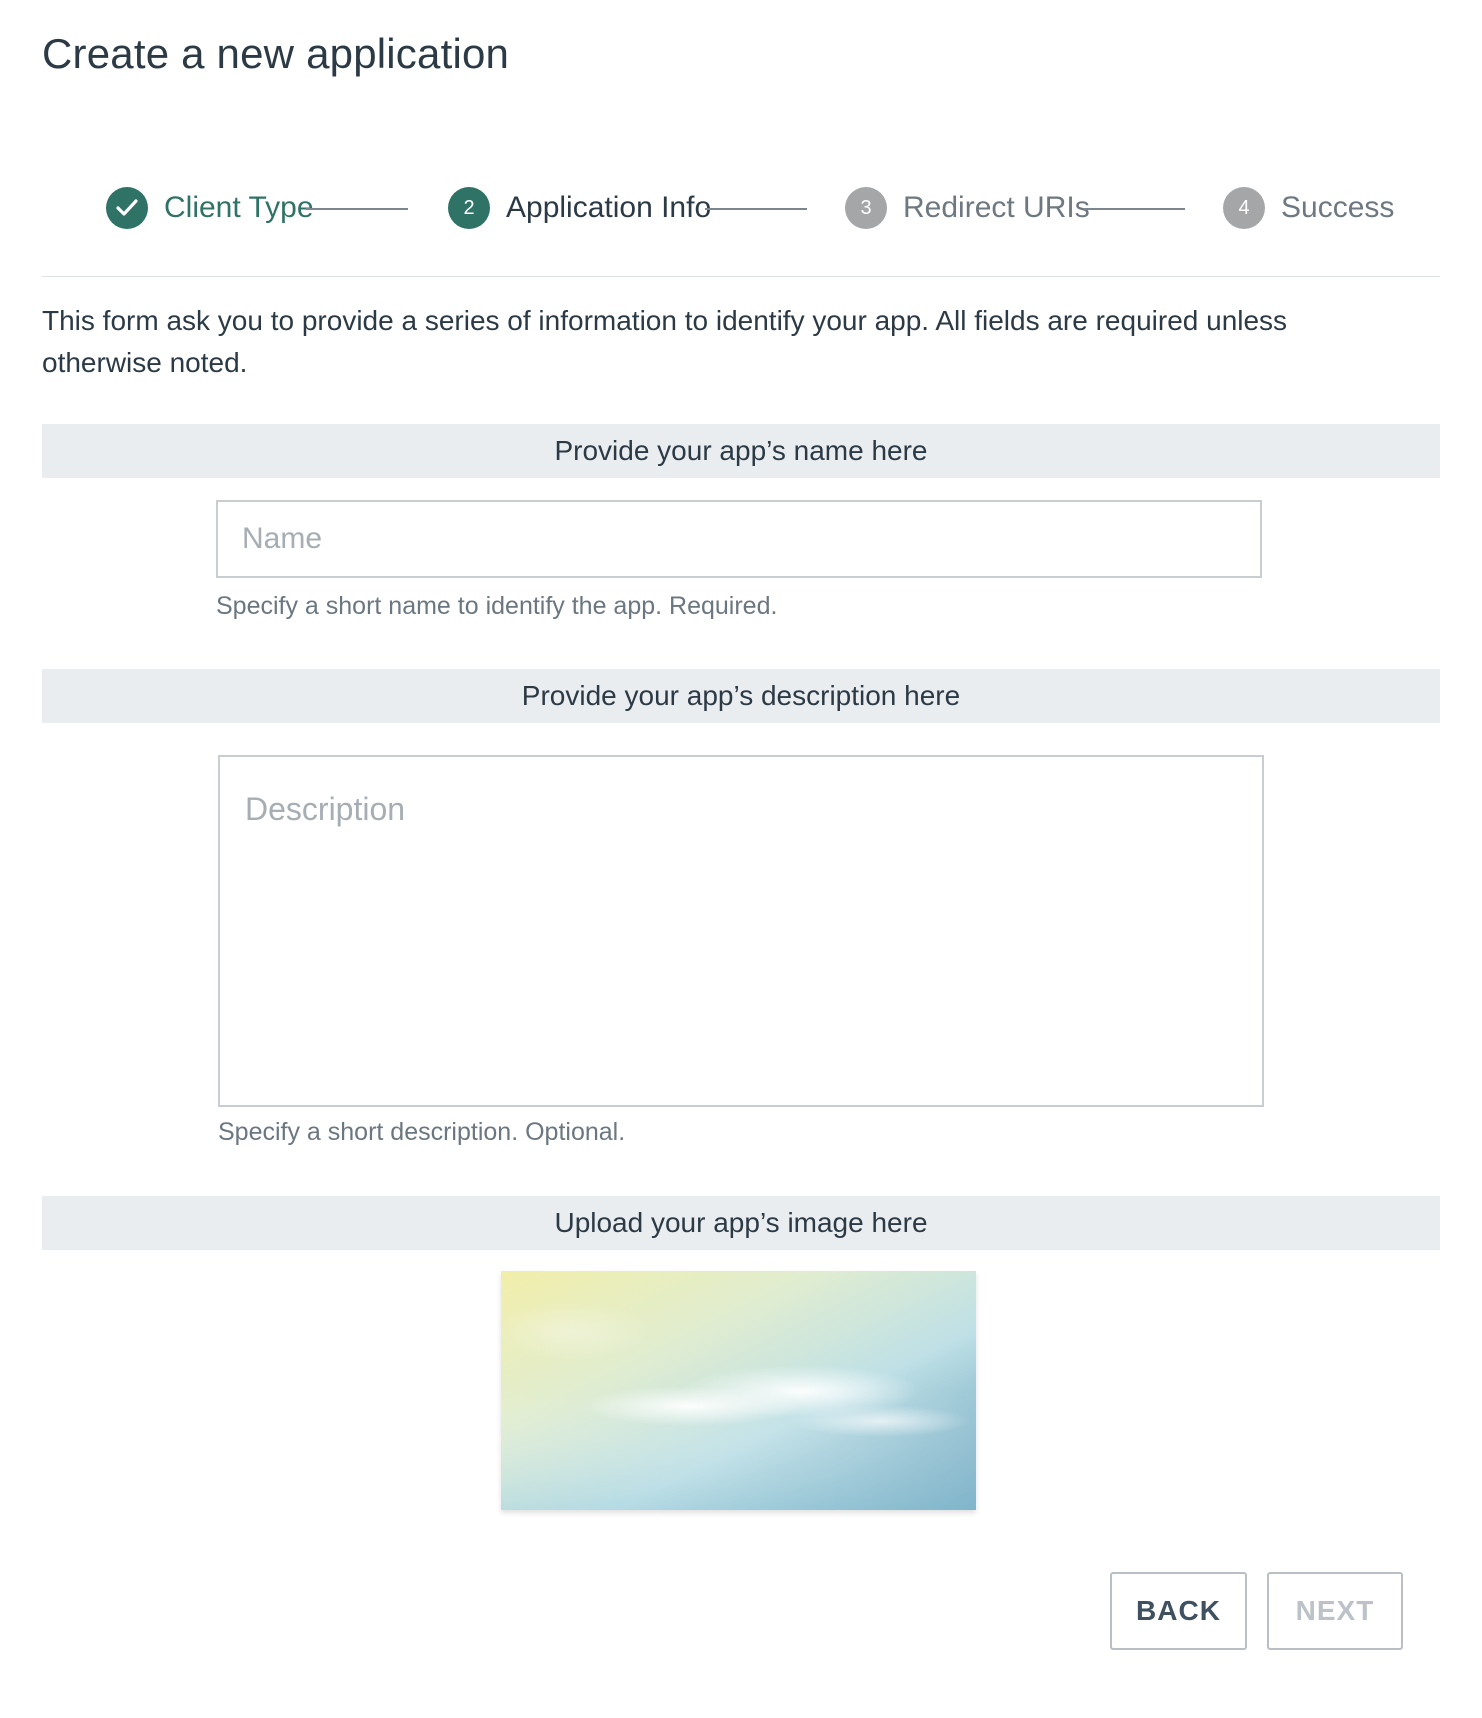 The height and width of the screenshot is (1718, 1482). I want to click on sky-cloud-image, so click(738, 1390).